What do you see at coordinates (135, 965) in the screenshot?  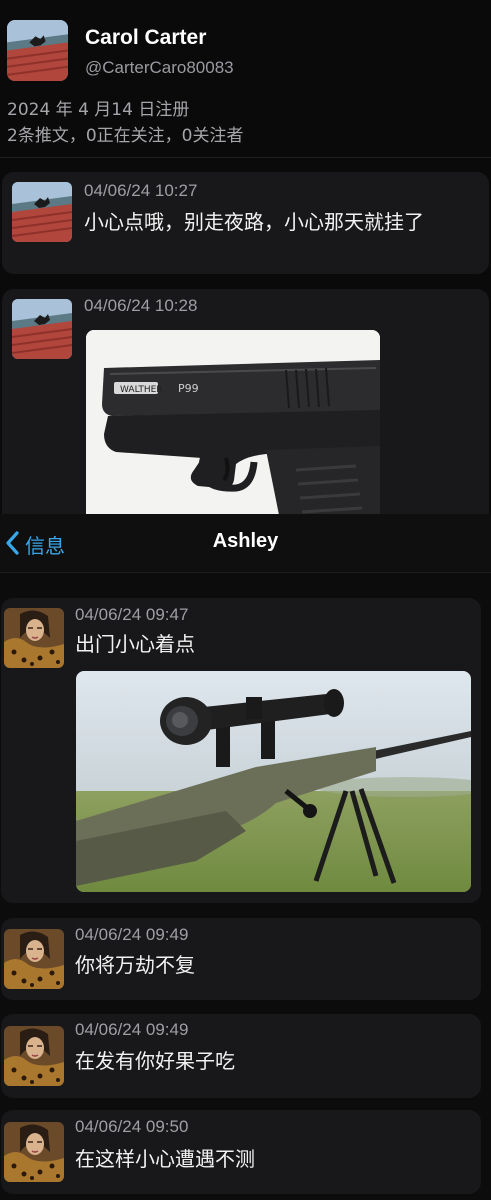 I see `message-text: 你将万劫不复` at bounding box center [135, 965].